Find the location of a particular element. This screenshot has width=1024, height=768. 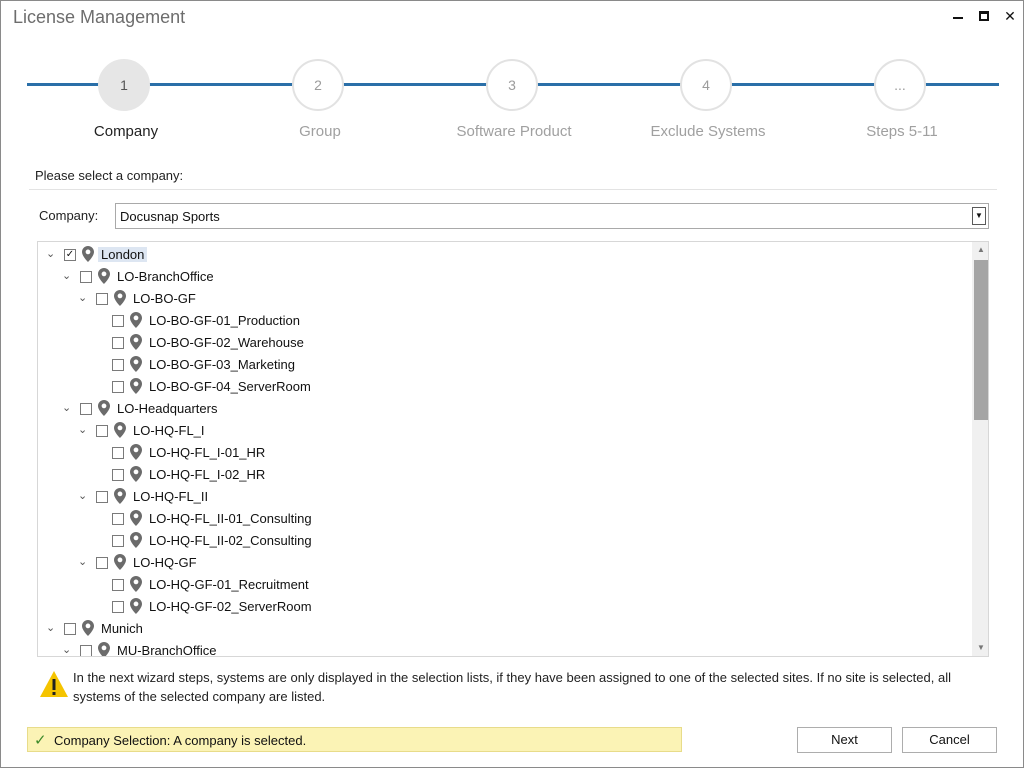

tree-item-label: LO-BO-GF-03_Marketing is located at coordinates (222, 364).